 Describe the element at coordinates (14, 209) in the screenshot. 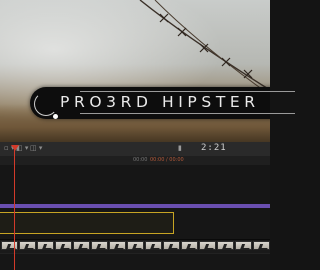

I see `playhead` at that location.